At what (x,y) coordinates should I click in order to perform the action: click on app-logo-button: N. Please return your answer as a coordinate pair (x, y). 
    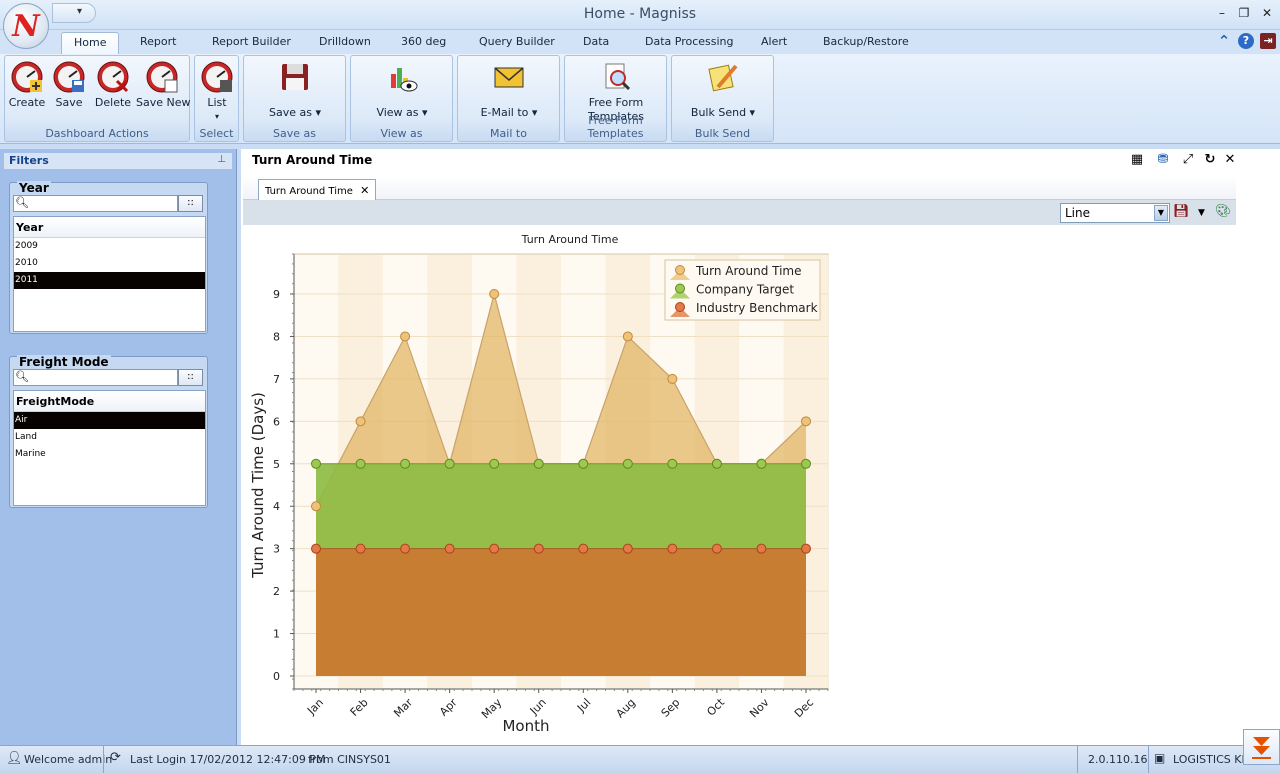
    Looking at the image, I should click on (26, 26).